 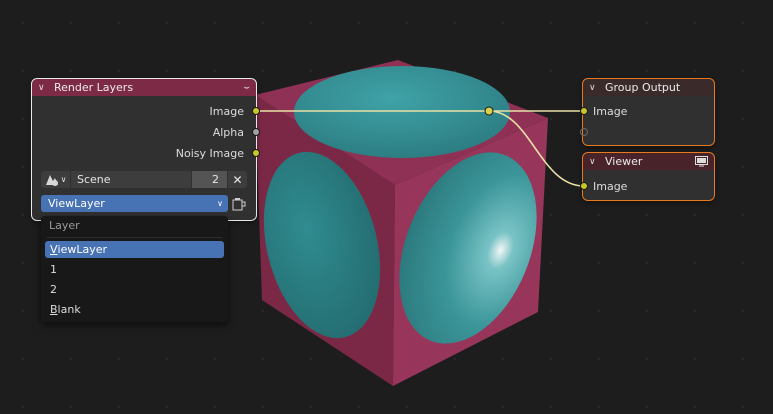 I want to click on scene-type-dropdown: ∨, so click(x=55, y=179).